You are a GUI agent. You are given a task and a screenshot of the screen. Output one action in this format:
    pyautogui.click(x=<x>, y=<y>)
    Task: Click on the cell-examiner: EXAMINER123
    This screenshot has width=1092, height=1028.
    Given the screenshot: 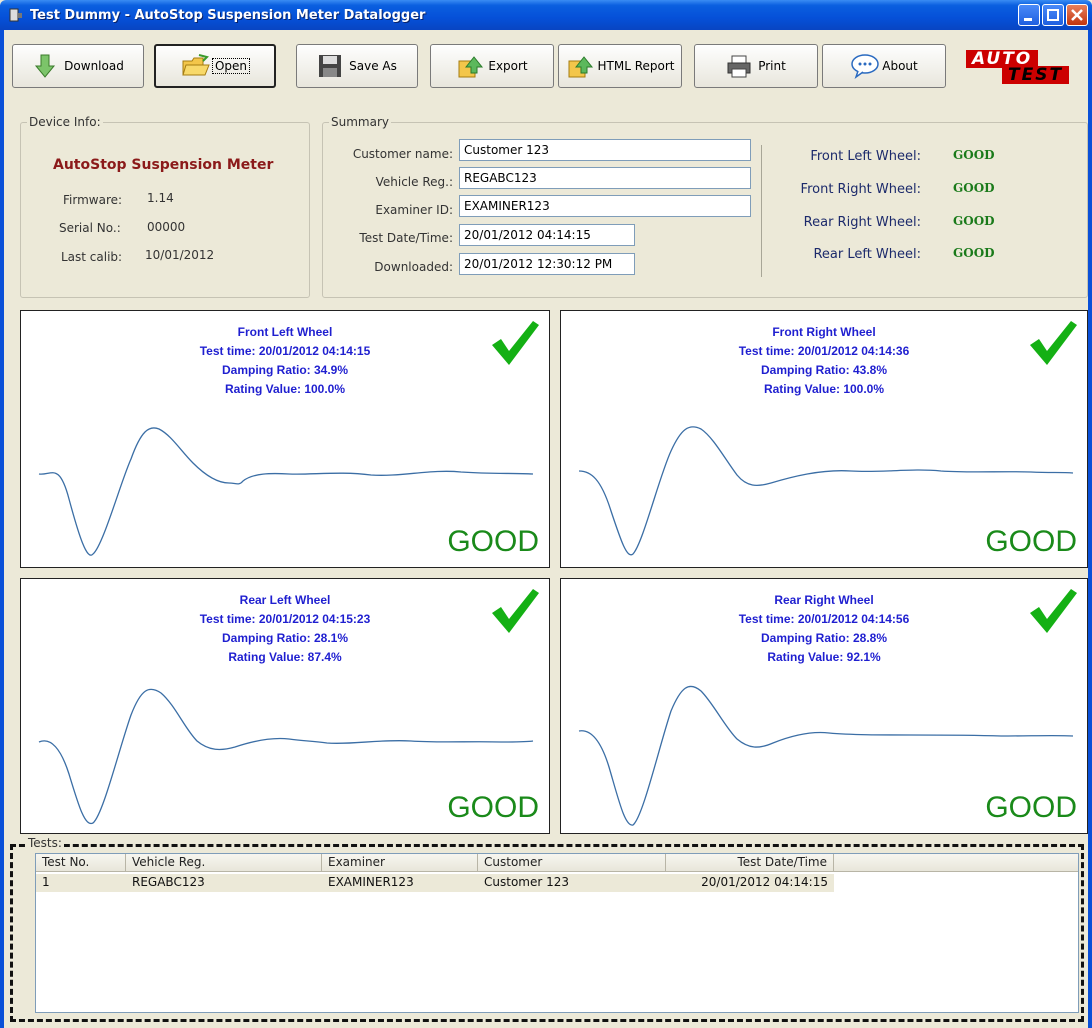 What is the action you would take?
    pyautogui.click(x=371, y=882)
    